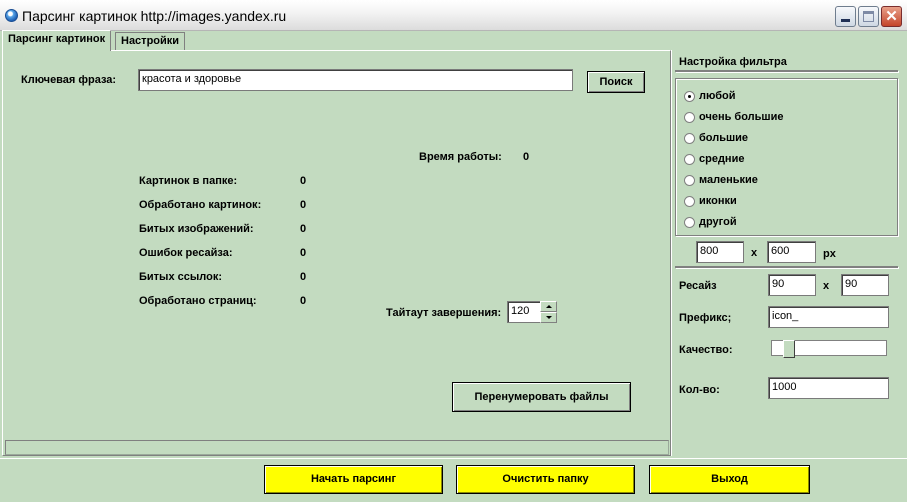 The height and width of the screenshot is (502, 907). I want to click on spin-down-button, so click(548, 317).